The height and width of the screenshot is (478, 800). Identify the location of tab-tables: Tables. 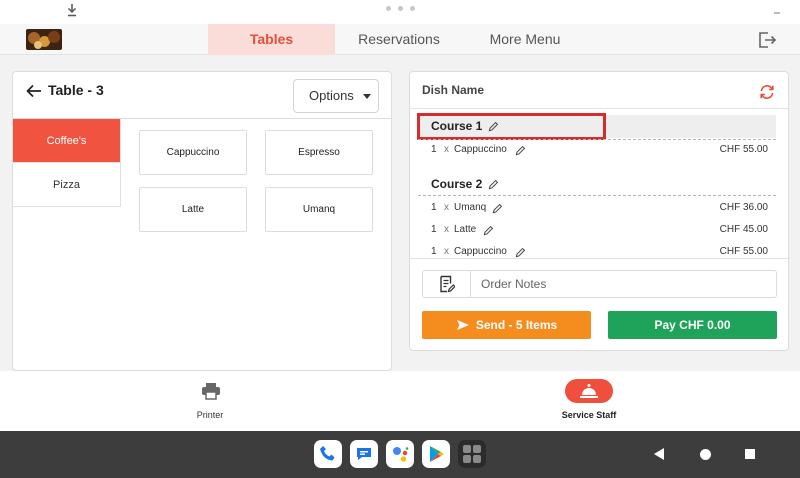
(271, 39).